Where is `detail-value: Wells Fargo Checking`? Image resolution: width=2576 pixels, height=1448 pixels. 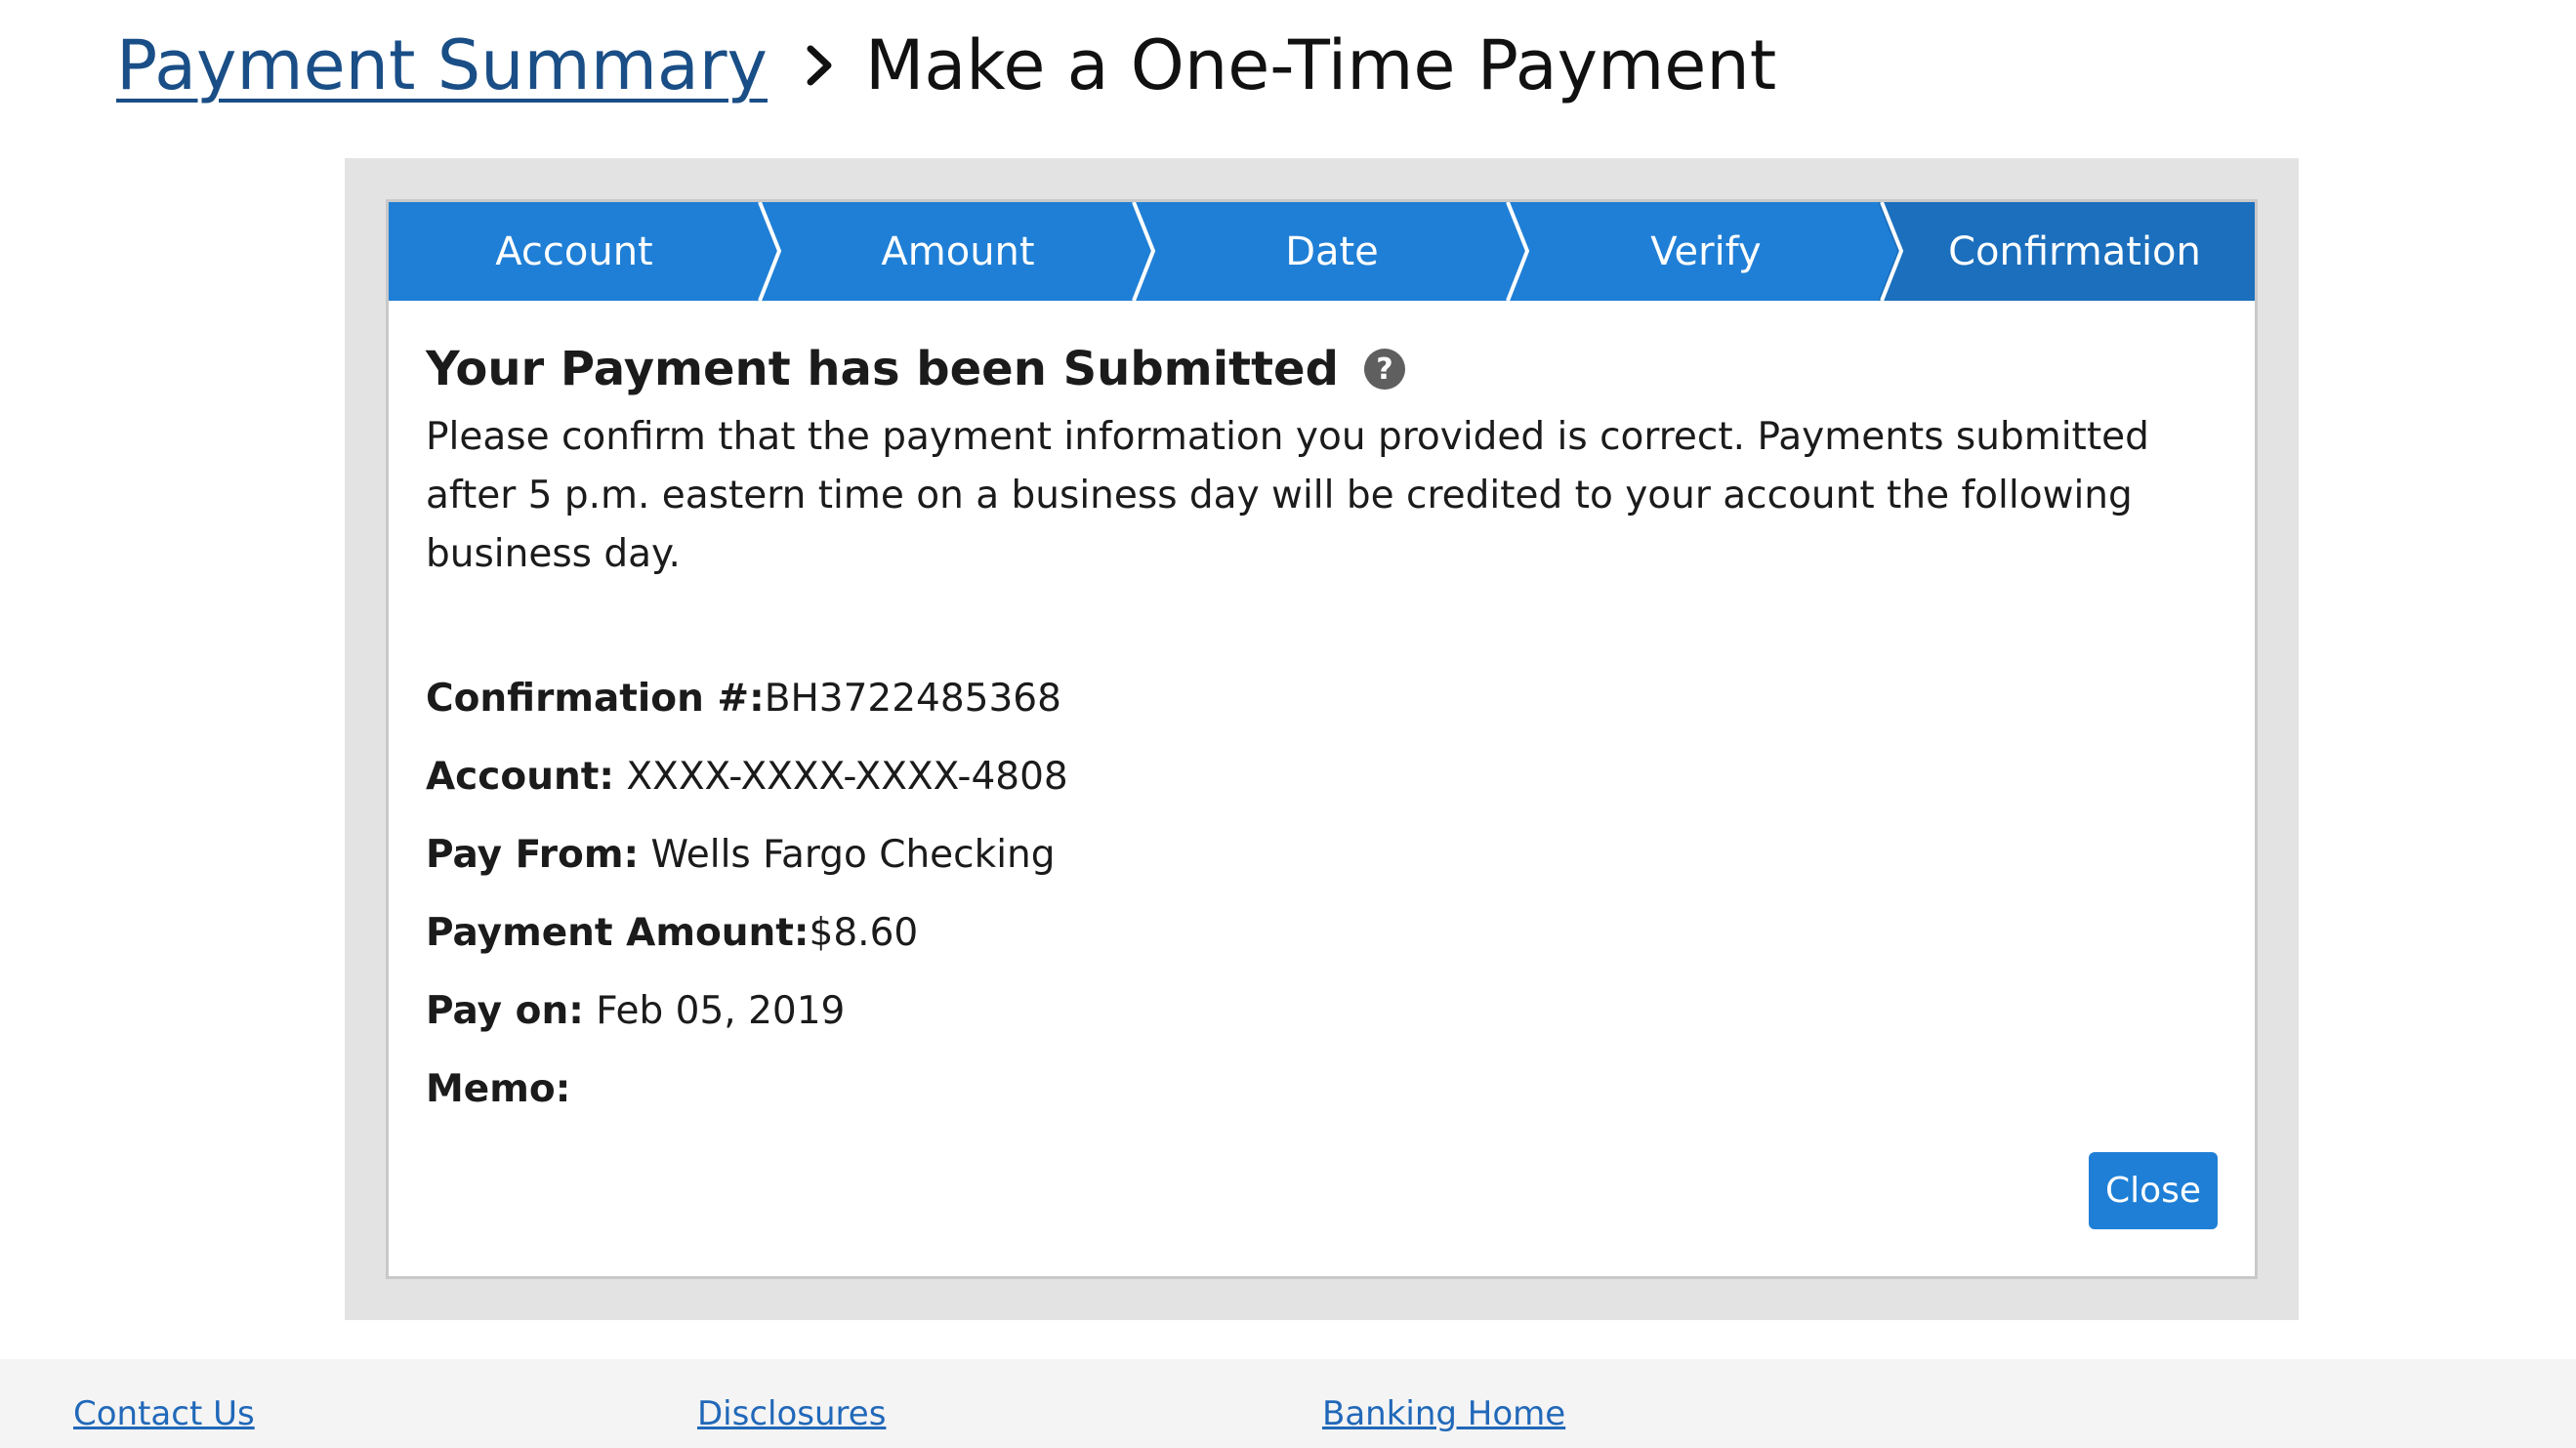
detail-value: Wells Fargo Checking is located at coordinates (847, 855).